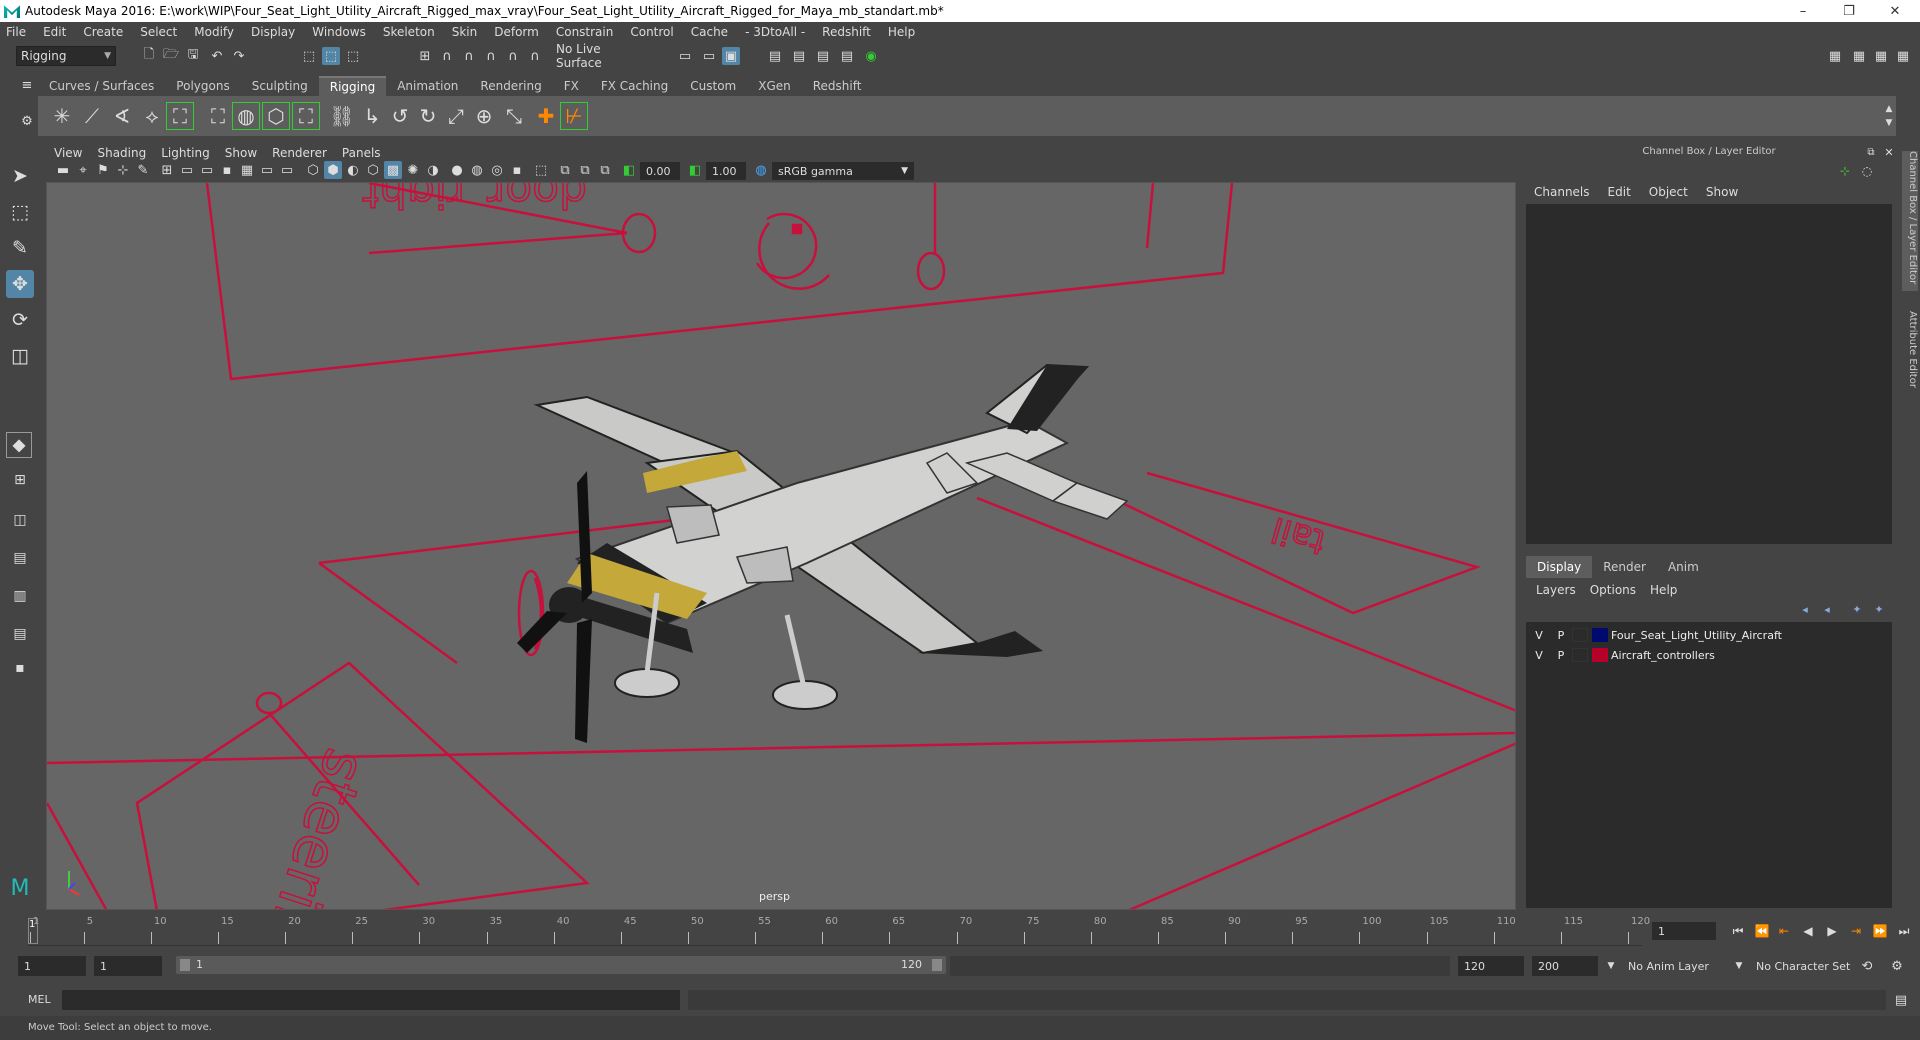 The image size is (1920, 1040). What do you see at coordinates (123, 170) in the screenshot?
I see `two-d-pan-icon: ⊹` at bounding box center [123, 170].